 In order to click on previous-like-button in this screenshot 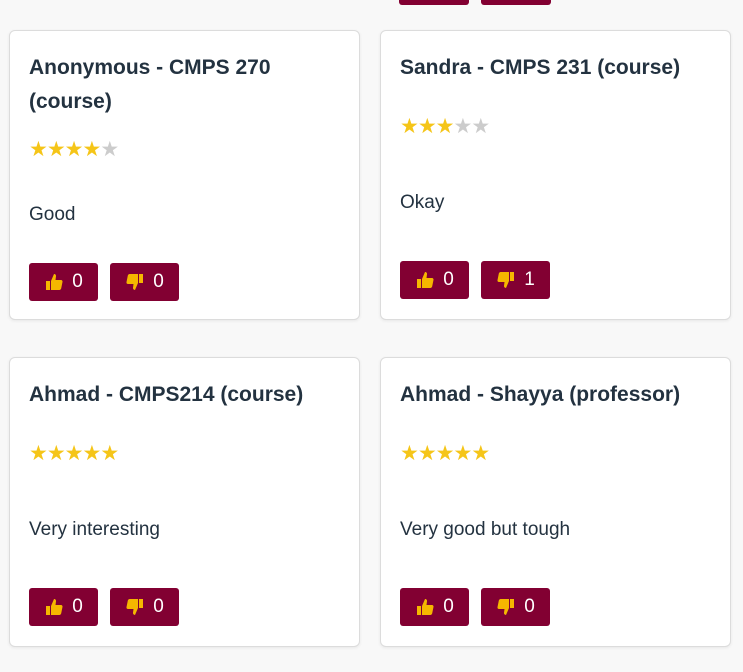, I will do `click(434, 2)`.